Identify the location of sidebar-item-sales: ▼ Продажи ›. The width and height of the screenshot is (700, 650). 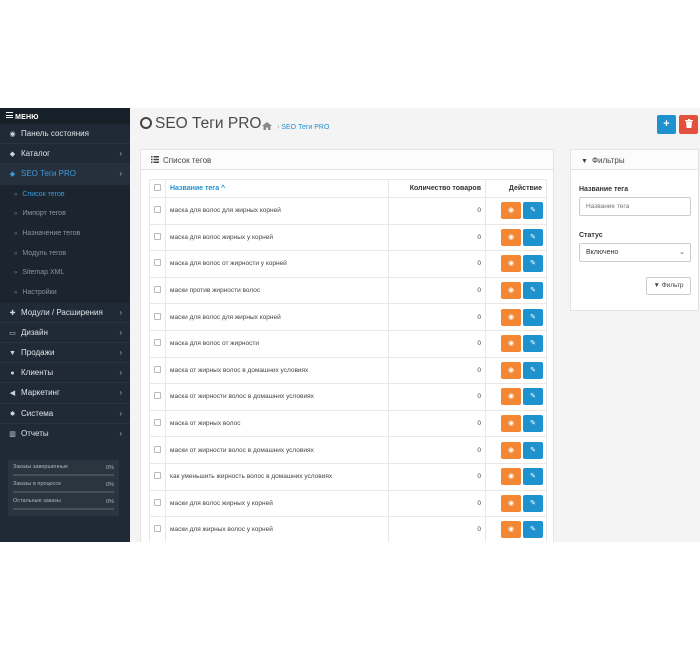
(65, 353).